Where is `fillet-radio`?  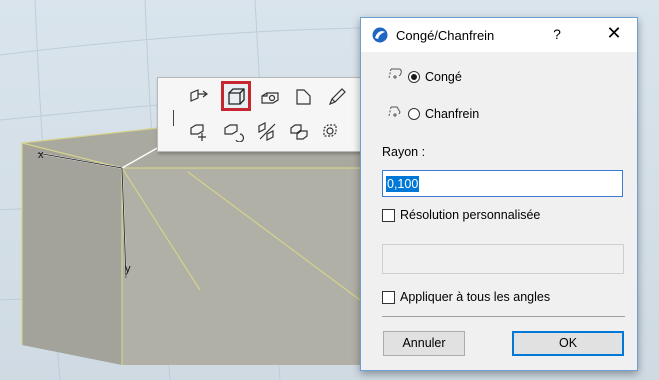 fillet-radio is located at coordinates (414, 77).